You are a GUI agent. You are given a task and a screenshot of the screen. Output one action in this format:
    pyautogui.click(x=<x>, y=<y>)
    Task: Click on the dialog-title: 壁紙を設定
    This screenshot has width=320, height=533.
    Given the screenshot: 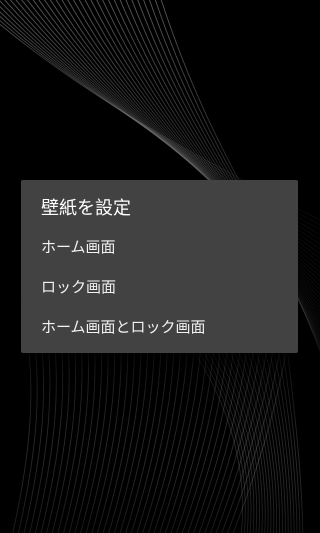 What is the action you would take?
    pyautogui.click(x=86, y=208)
    